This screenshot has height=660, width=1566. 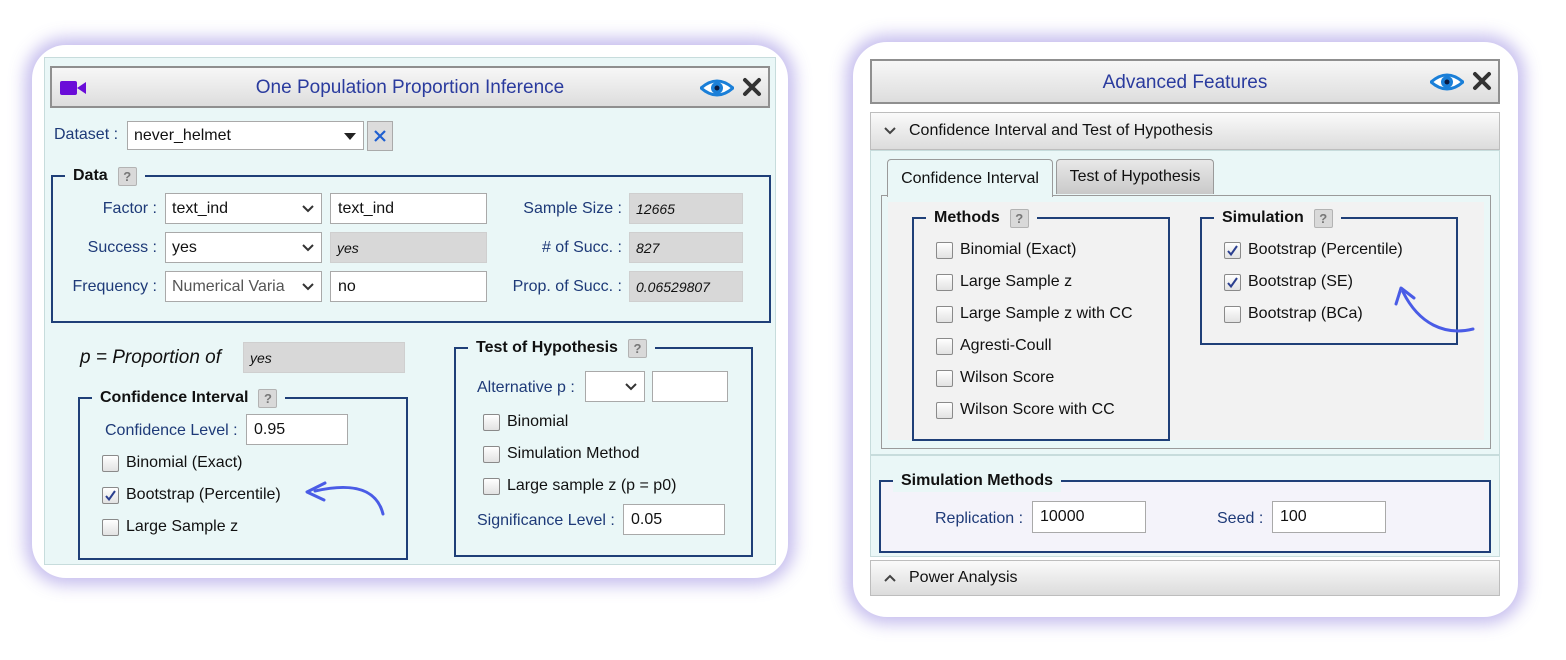 I want to click on success-value-display: yes, so click(x=408, y=247).